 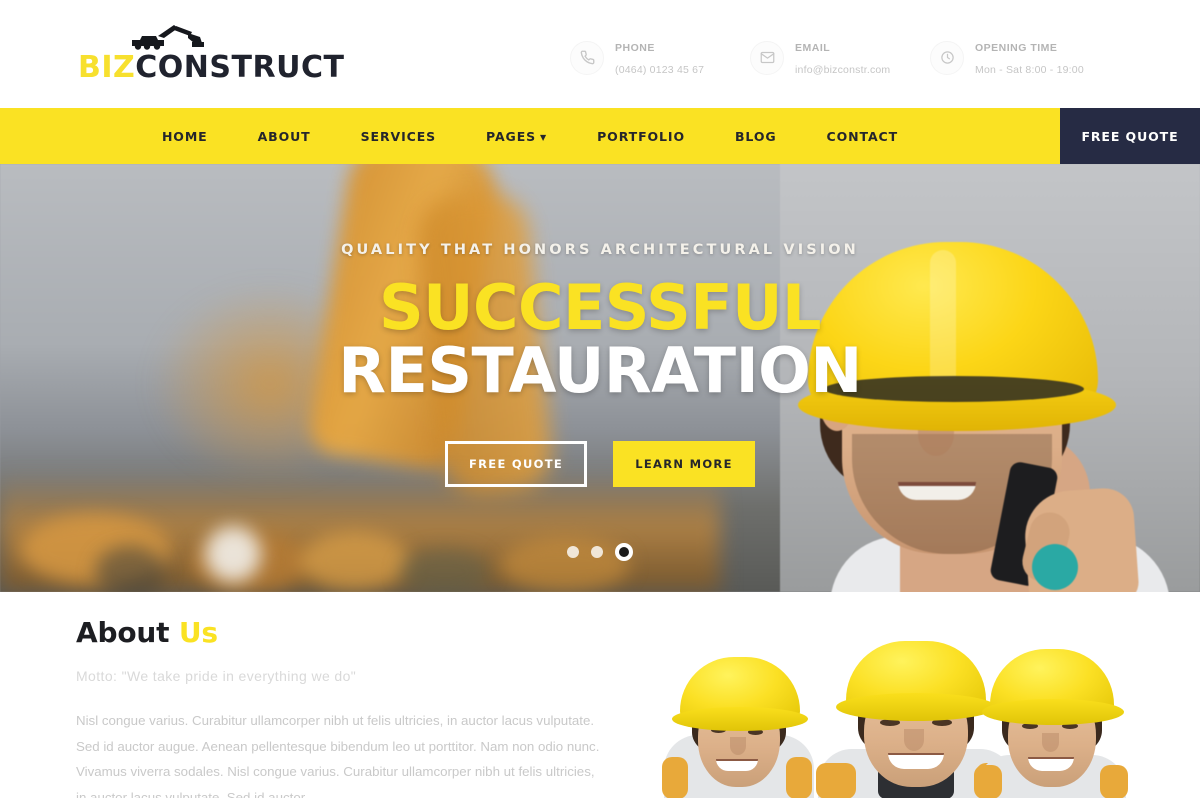 What do you see at coordinates (341, 632) in the screenshot?
I see `about-heading: About Us` at bounding box center [341, 632].